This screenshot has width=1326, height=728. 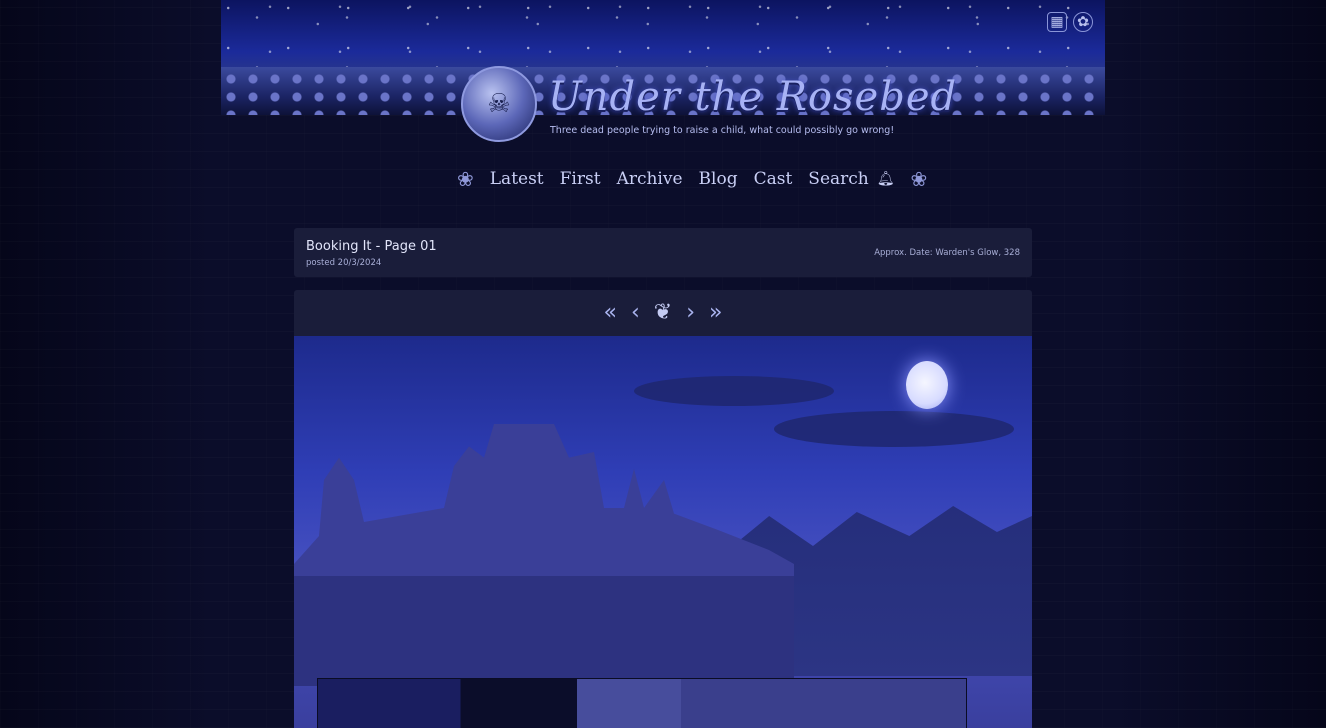 What do you see at coordinates (886, 179) in the screenshot?
I see `bell-icon: 🔔︎` at bounding box center [886, 179].